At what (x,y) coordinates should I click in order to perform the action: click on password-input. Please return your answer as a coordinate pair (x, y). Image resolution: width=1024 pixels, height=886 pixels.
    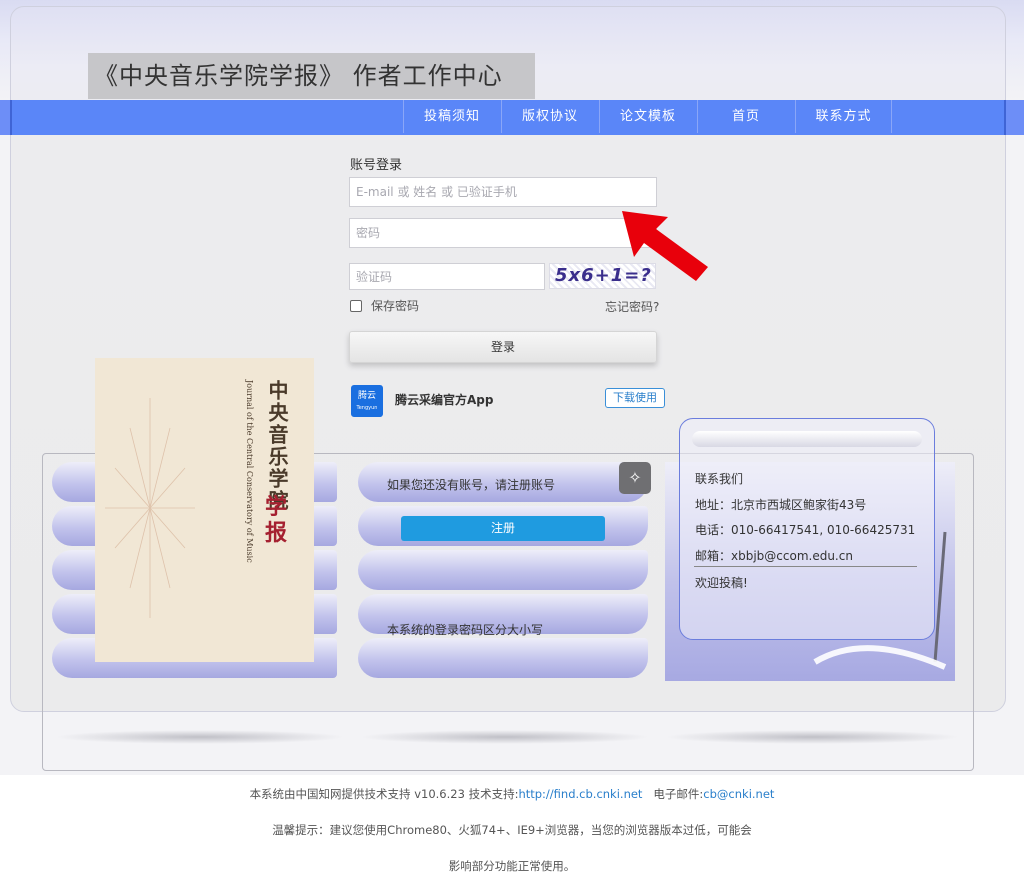
    Looking at the image, I should click on (503, 233).